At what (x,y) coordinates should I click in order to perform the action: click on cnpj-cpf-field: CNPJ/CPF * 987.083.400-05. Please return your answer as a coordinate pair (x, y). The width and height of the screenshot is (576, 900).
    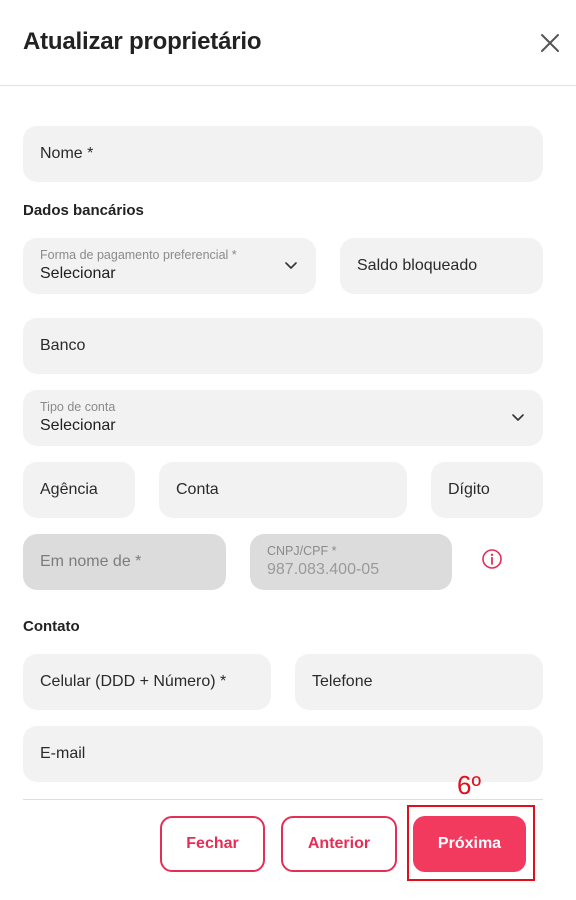
    Looking at the image, I should click on (351, 562).